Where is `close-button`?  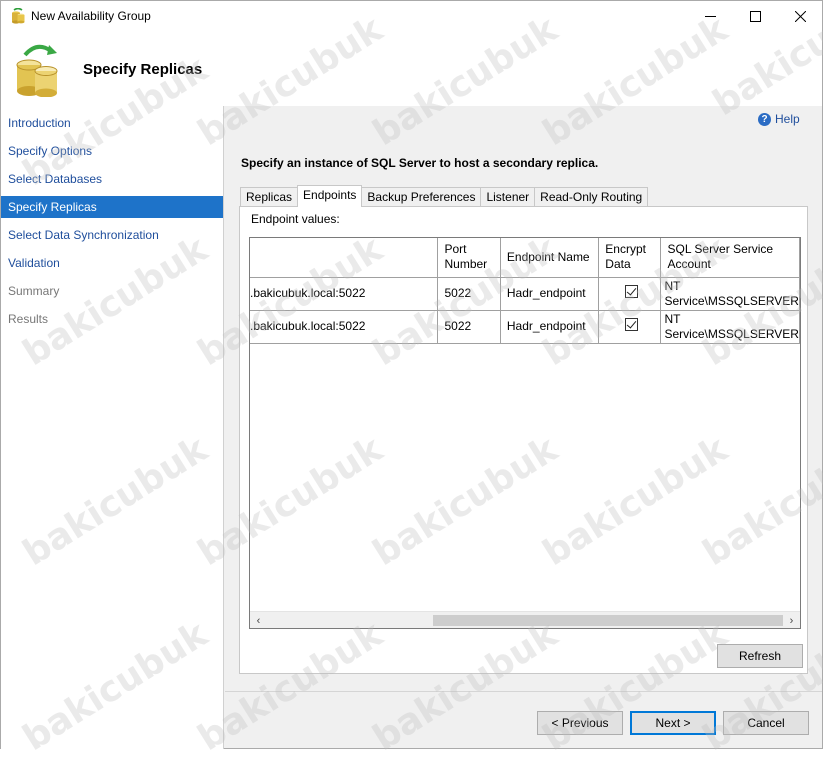
close-button is located at coordinates (800, 16).